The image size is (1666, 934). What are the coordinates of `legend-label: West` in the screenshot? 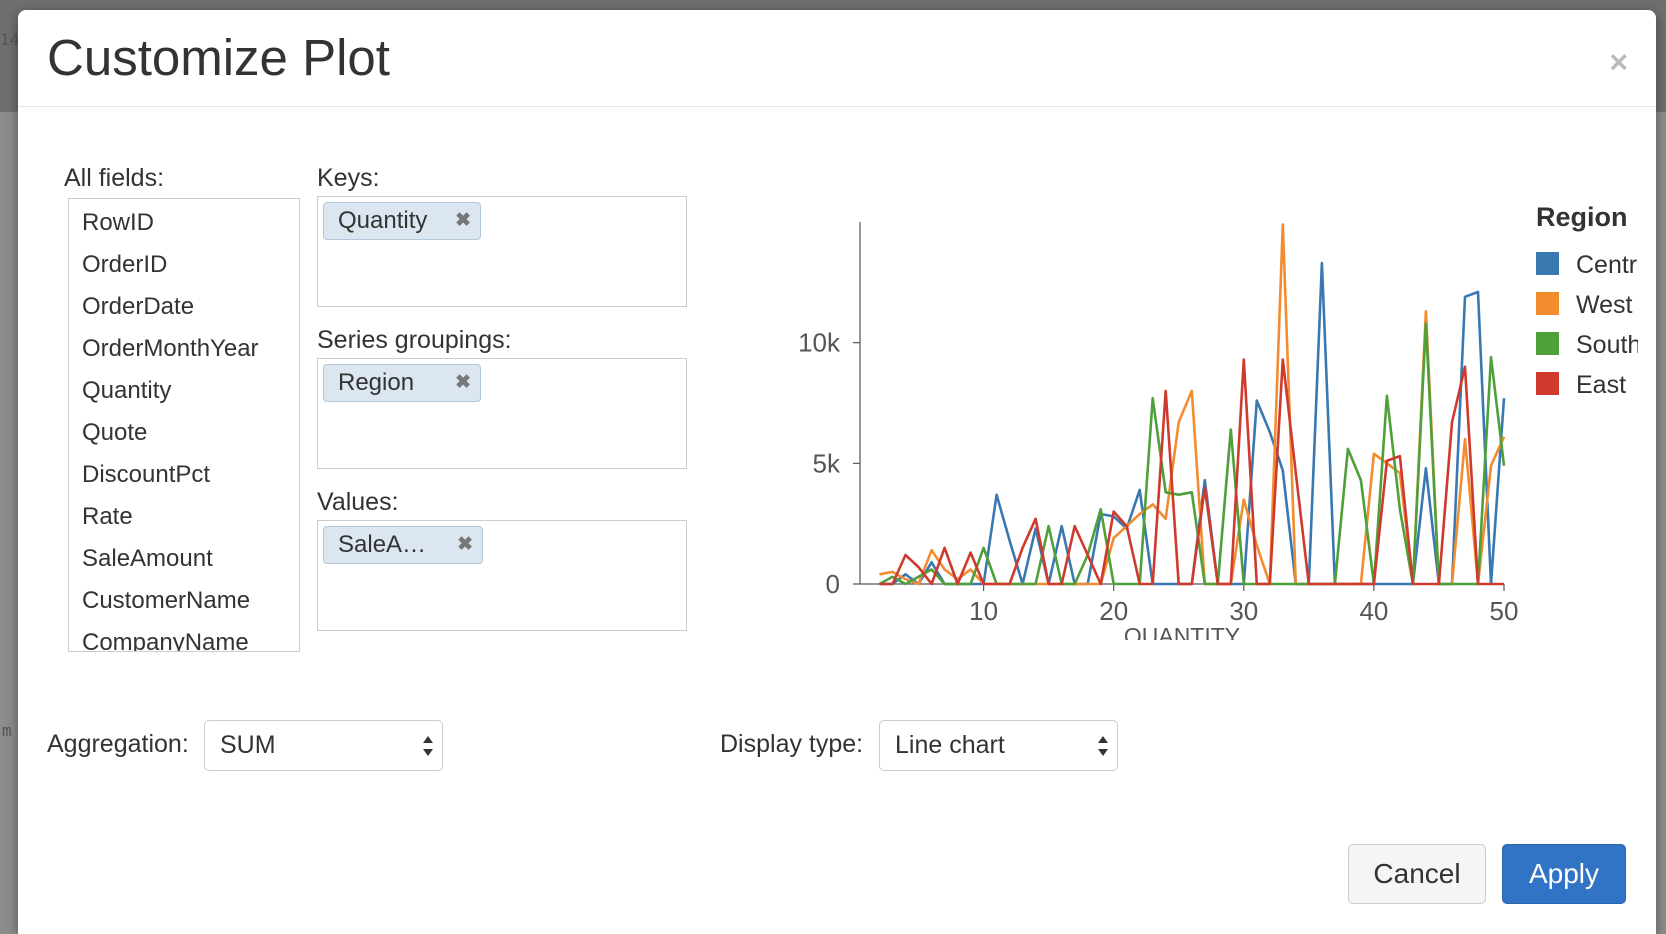 It's located at (1604, 305).